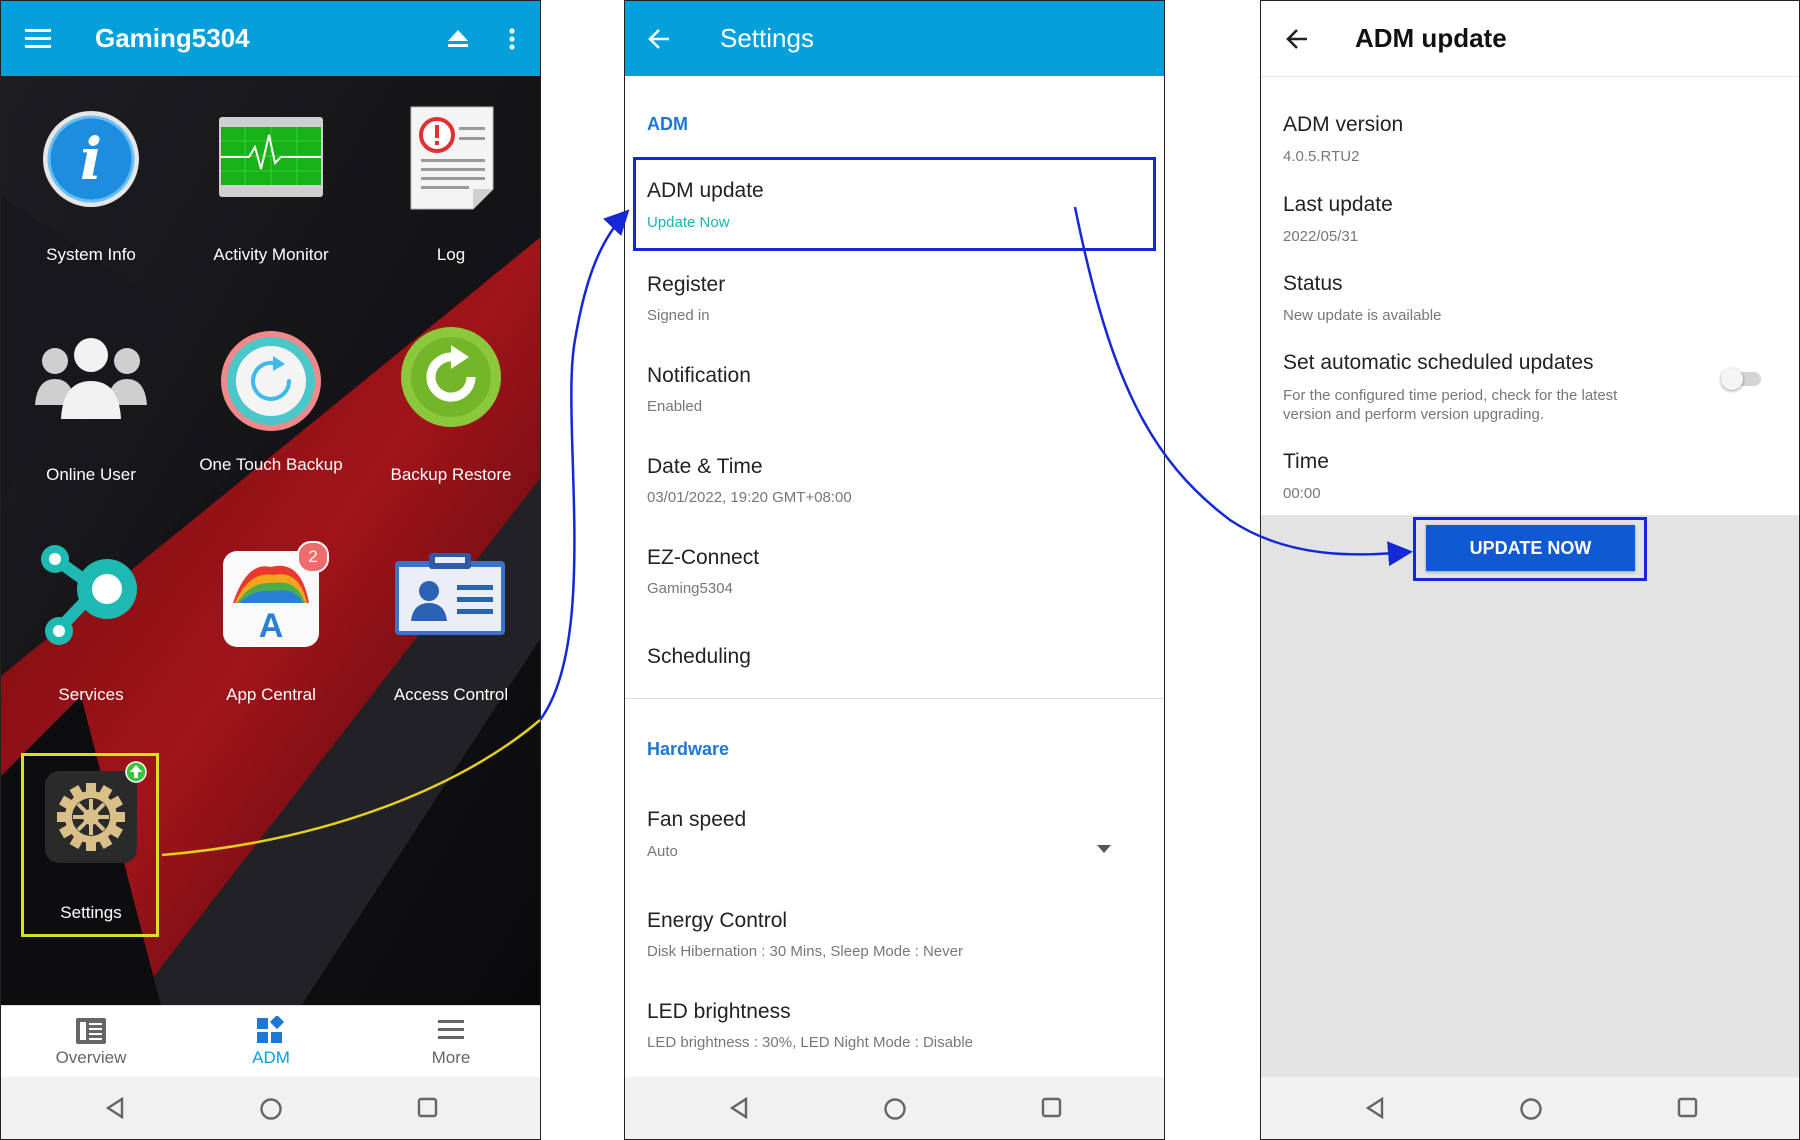 The image size is (1800, 1140). What do you see at coordinates (894, 659) in the screenshot?
I see `setting-scheduling: Scheduling` at bounding box center [894, 659].